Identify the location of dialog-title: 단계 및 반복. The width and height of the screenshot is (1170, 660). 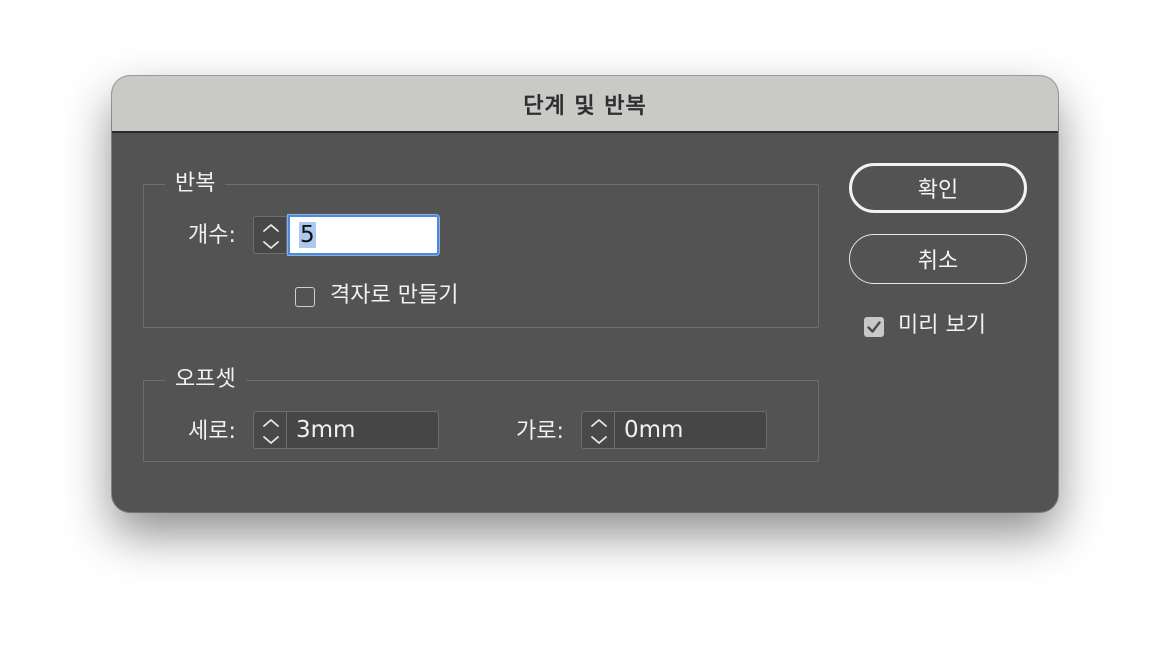
(585, 106).